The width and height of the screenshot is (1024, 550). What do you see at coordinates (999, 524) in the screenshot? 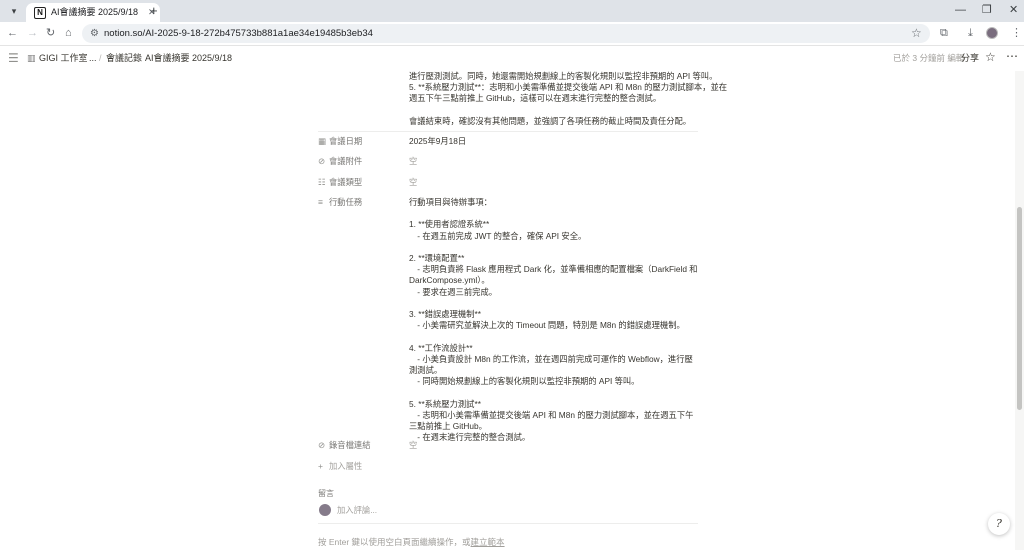
I see `help-button: ?` at bounding box center [999, 524].